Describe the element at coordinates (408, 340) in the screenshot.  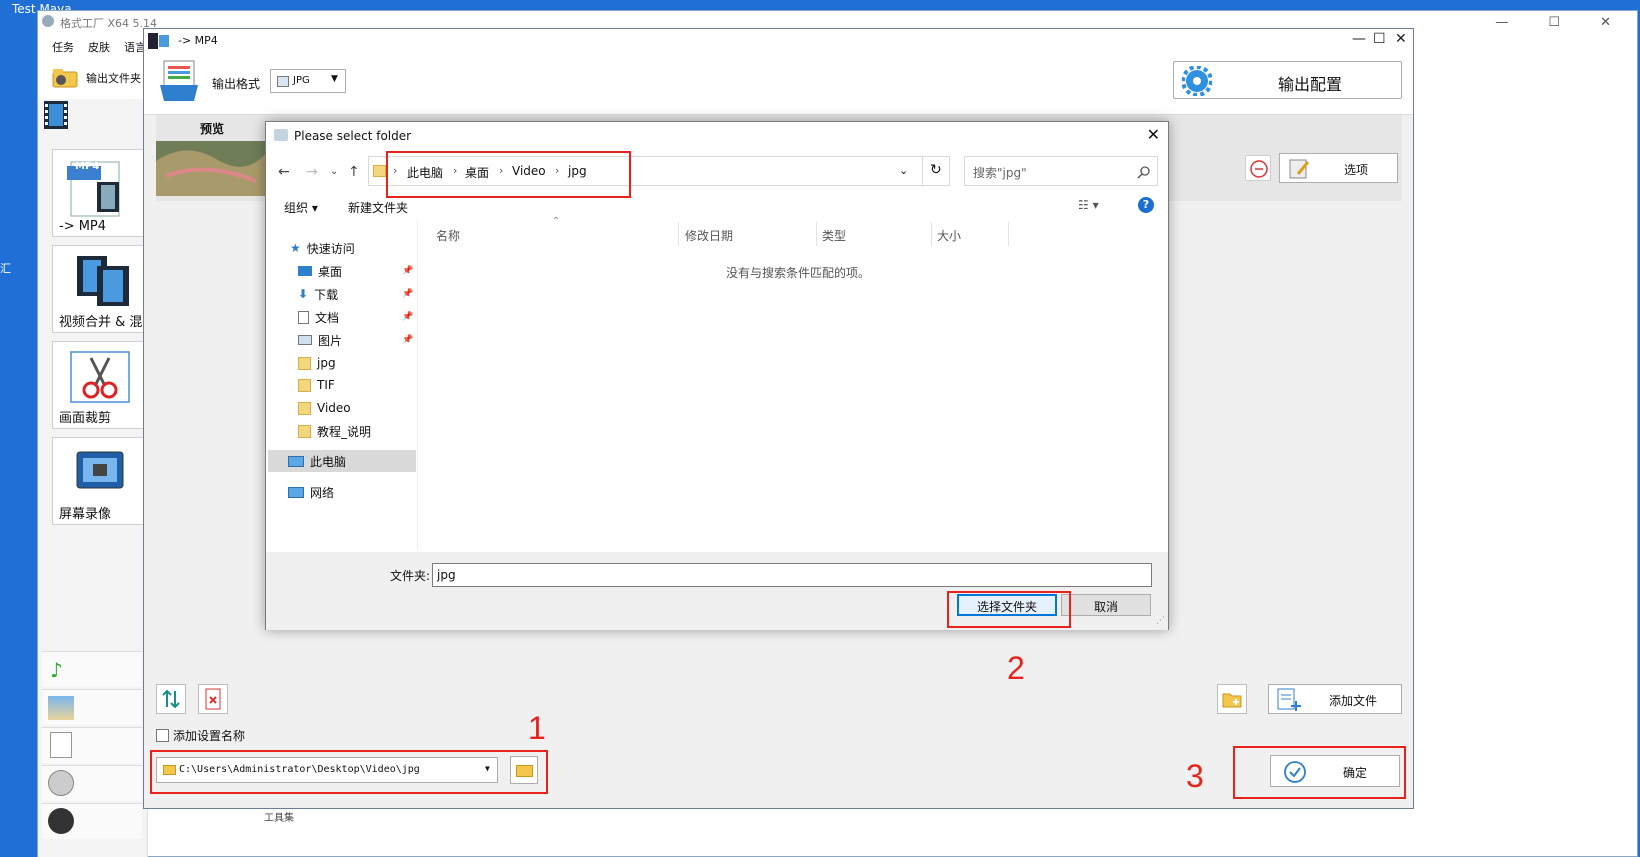
I see `pin-icon: 📌` at that location.